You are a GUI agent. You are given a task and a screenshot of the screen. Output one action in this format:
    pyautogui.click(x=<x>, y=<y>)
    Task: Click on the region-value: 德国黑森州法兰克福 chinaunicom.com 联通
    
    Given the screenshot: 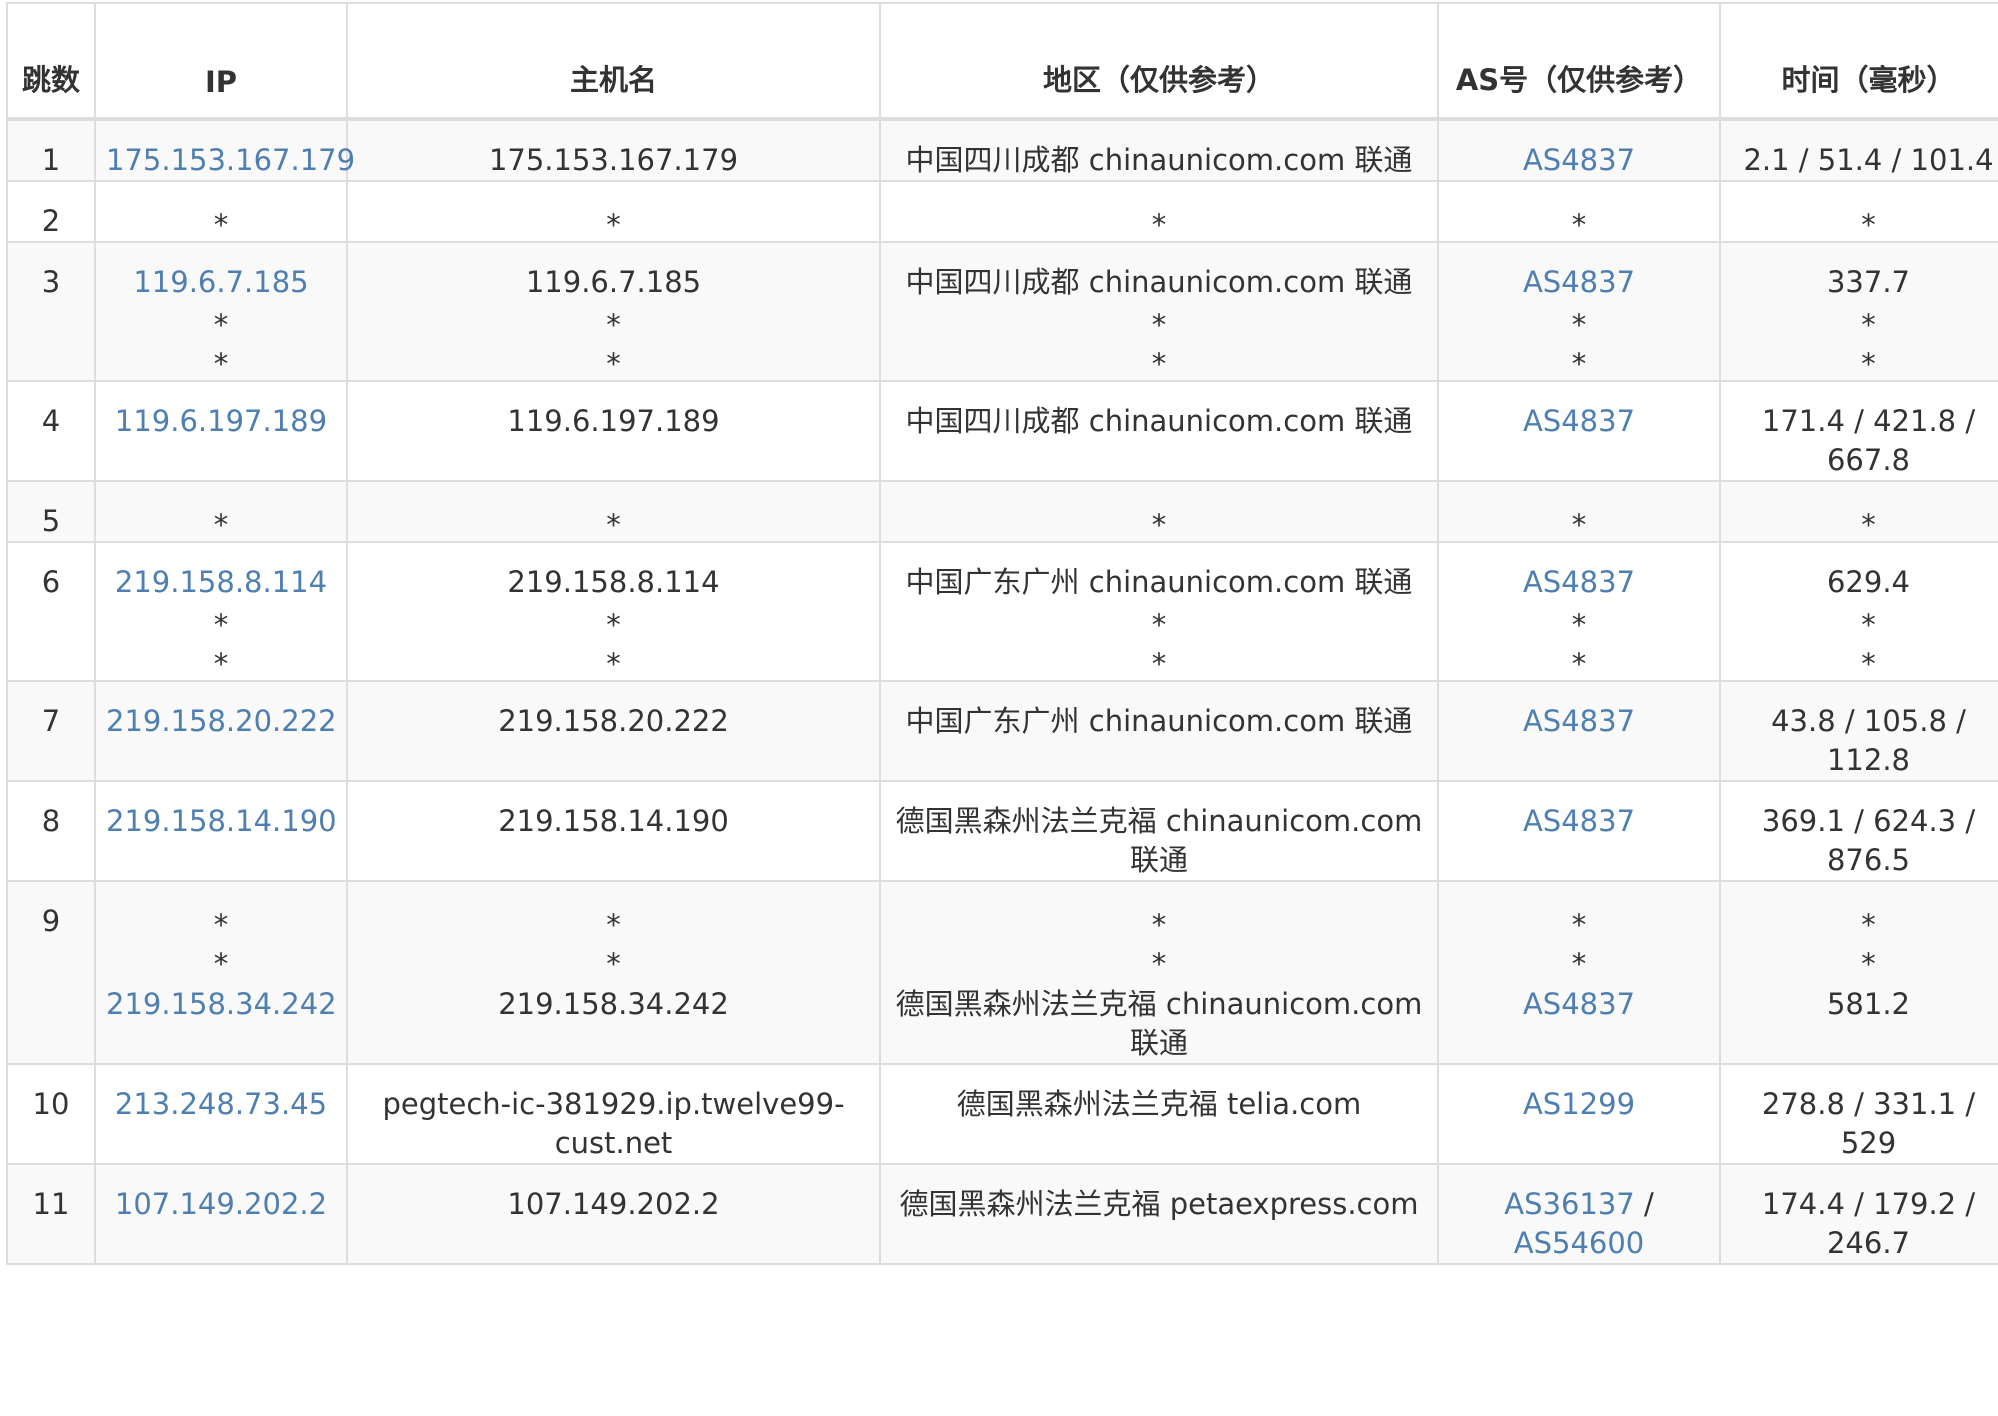 What is the action you would take?
    pyautogui.click(x=1159, y=840)
    